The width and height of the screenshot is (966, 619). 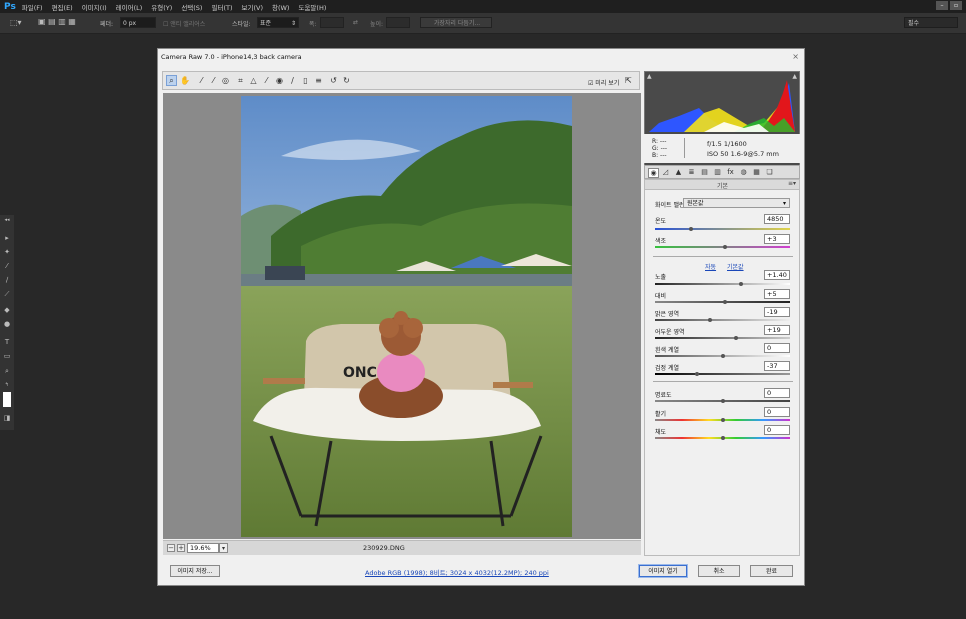 What do you see at coordinates (717, 172) in the screenshot?
I see `tab-lens-icon: ▥` at bounding box center [717, 172].